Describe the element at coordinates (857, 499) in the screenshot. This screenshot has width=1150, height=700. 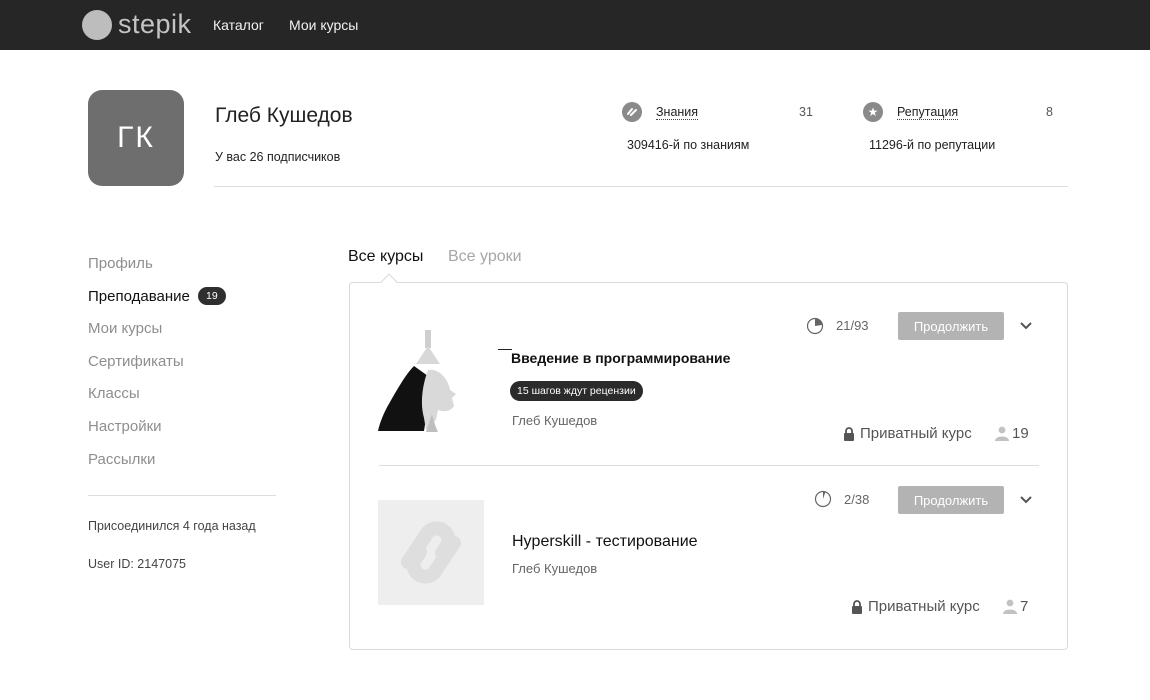
I see `progress-text: 2/38` at that location.